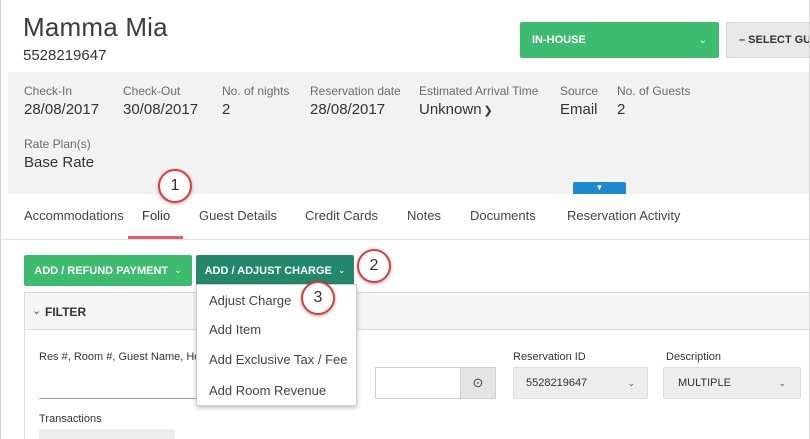 Image resolution: width=810 pixels, height=439 pixels. What do you see at coordinates (450, 109) in the screenshot?
I see `eta-value: Unknown` at bounding box center [450, 109].